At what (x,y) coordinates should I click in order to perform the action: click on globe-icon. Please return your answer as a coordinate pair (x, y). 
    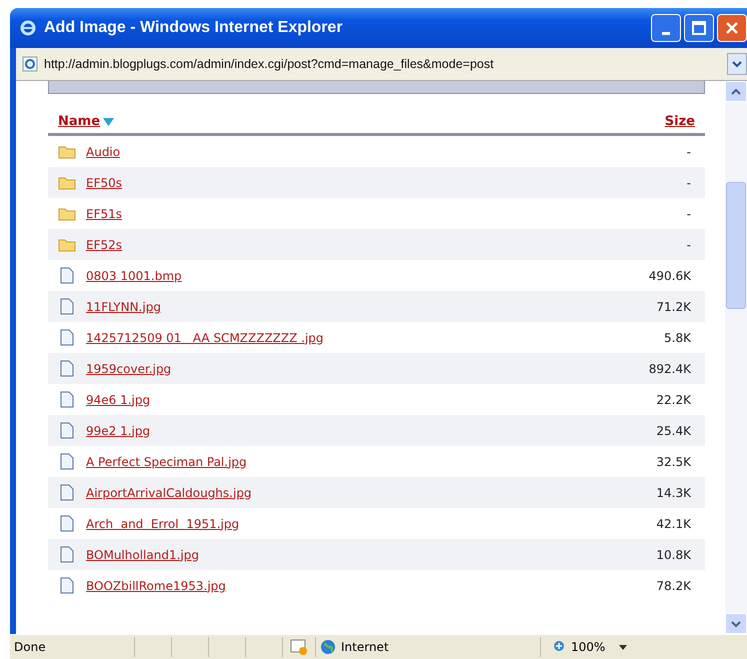
    Looking at the image, I should click on (328, 647).